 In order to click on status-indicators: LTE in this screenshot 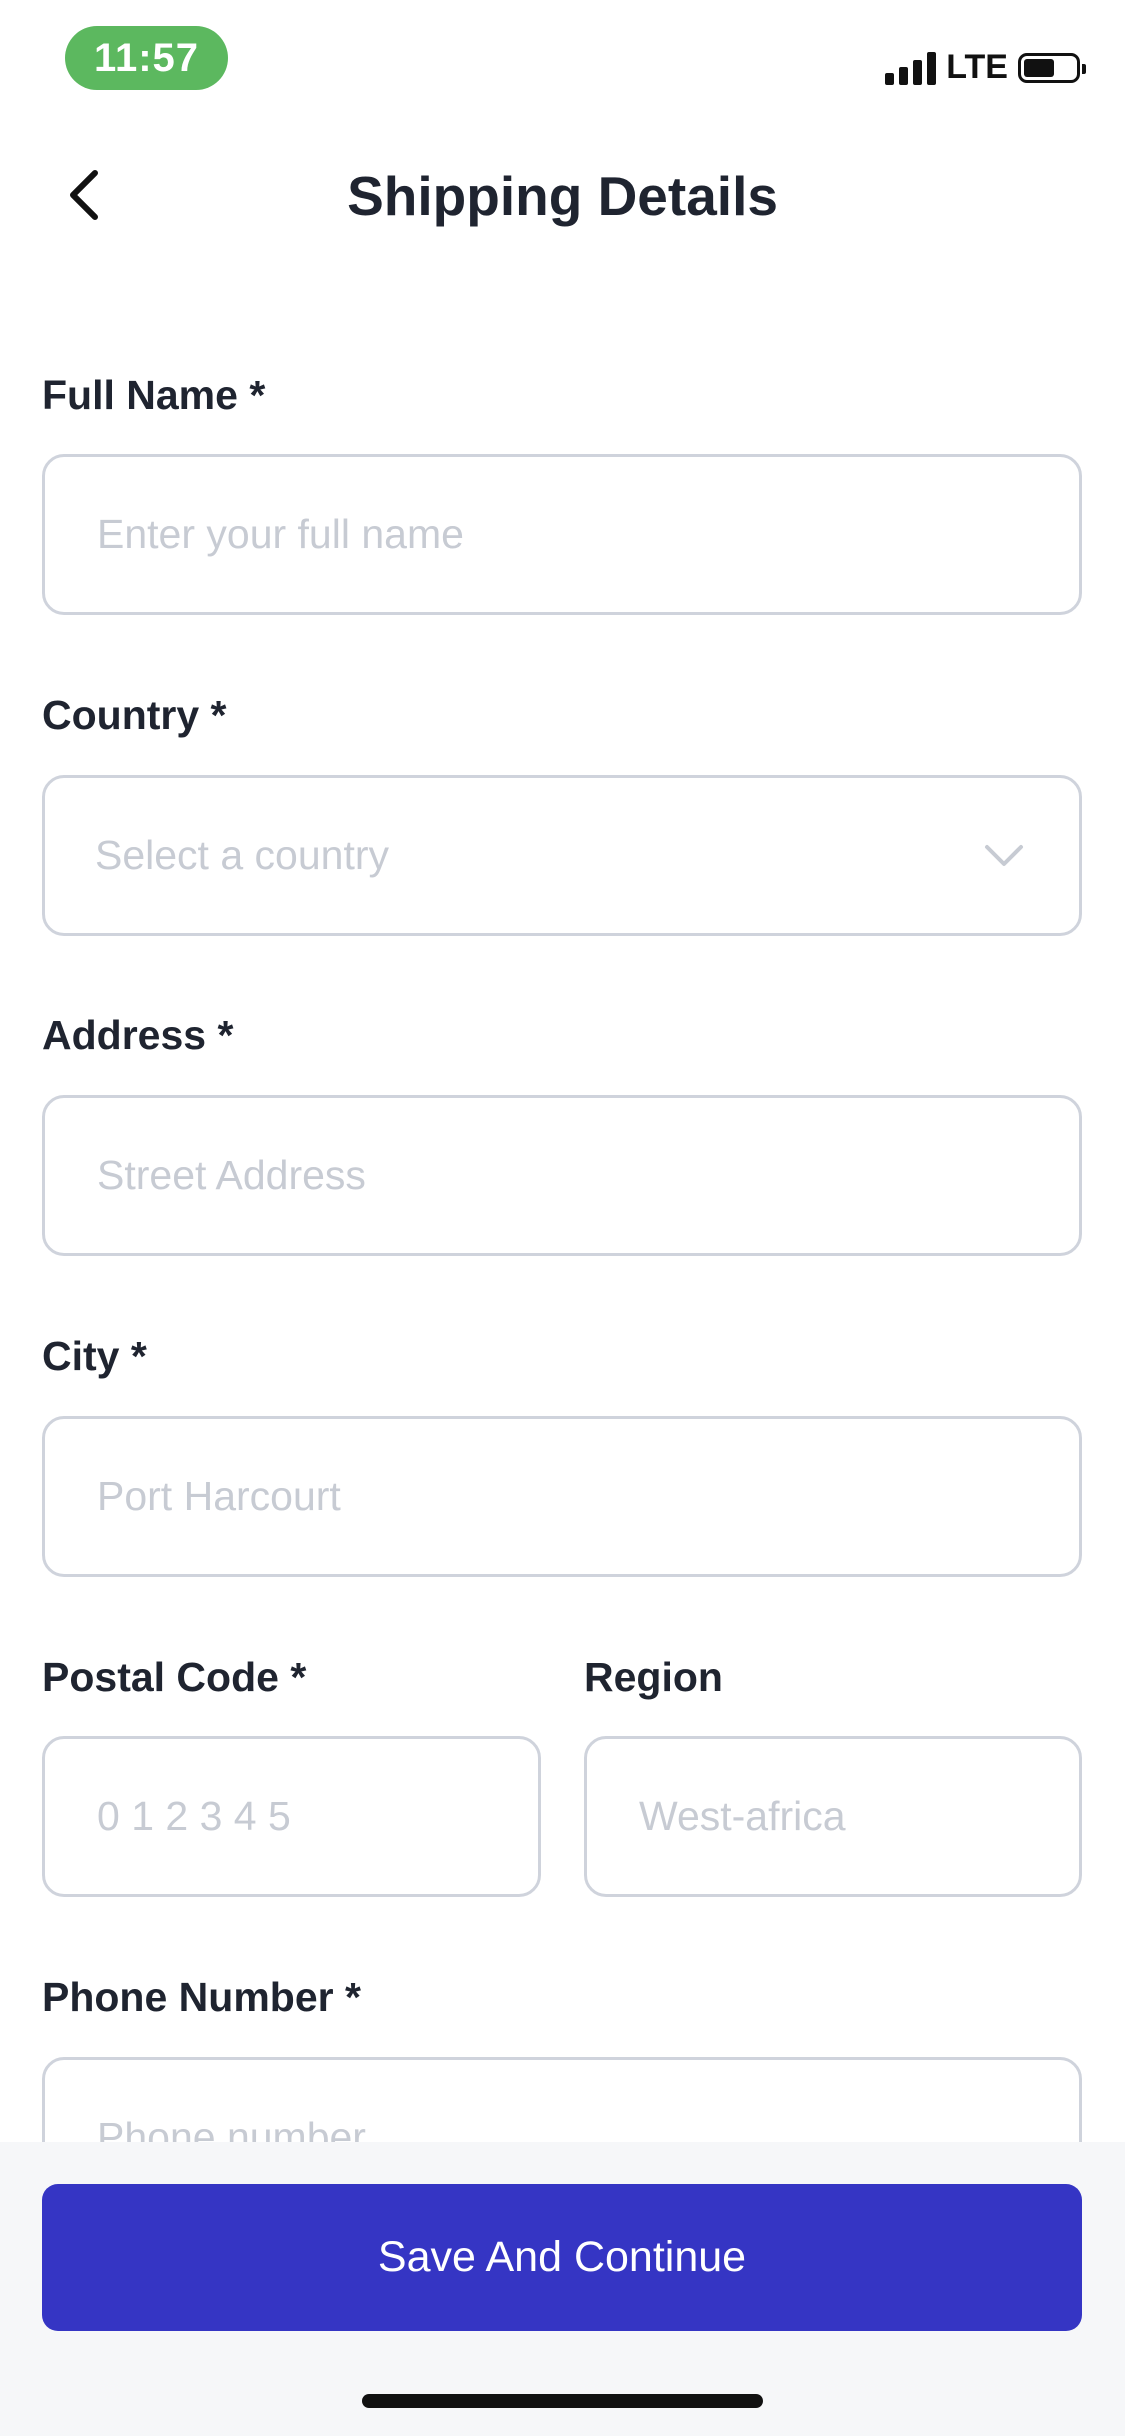, I will do `click(985, 67)`.